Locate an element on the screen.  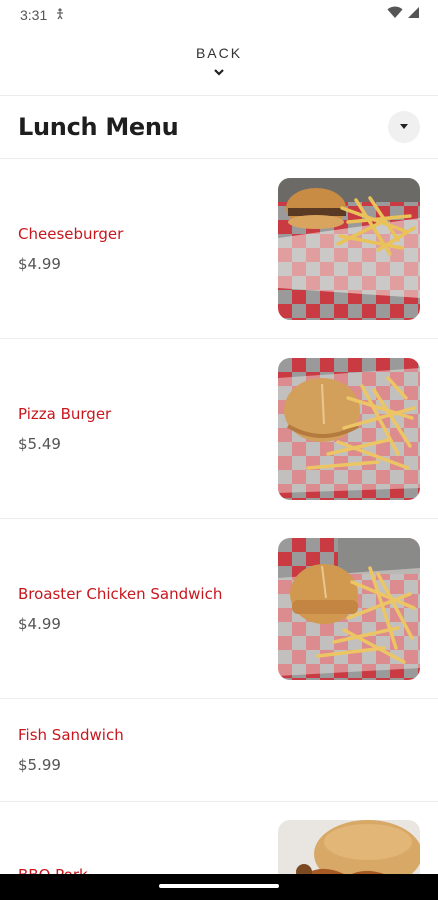
system-nav-bar is located at coordinates (219, 887).